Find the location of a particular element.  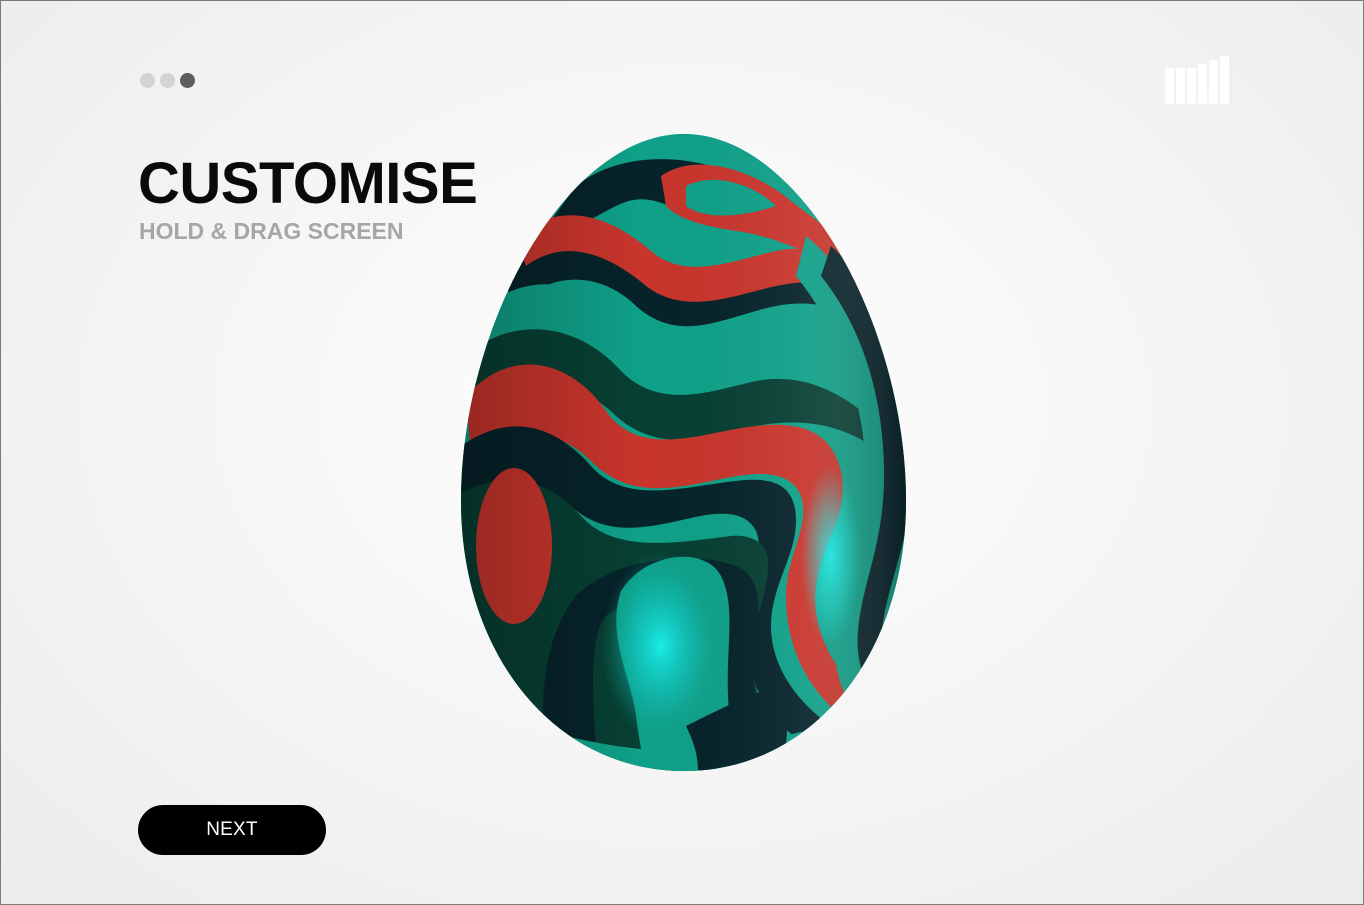

step-progress-indicator is located at coordinates (167, 80).